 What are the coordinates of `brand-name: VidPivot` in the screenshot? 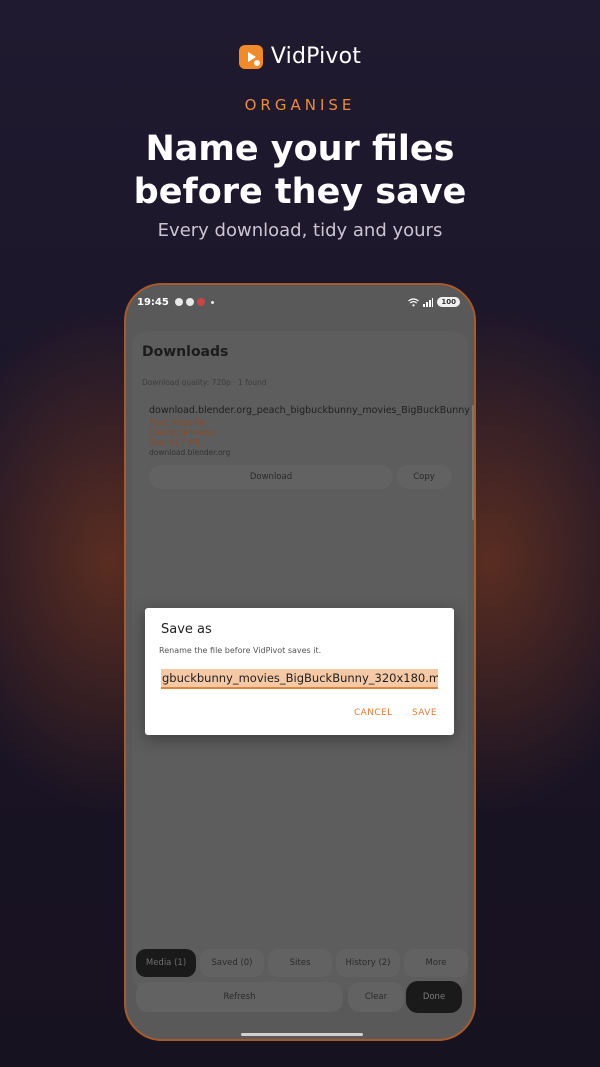 It's located at (316, 56).